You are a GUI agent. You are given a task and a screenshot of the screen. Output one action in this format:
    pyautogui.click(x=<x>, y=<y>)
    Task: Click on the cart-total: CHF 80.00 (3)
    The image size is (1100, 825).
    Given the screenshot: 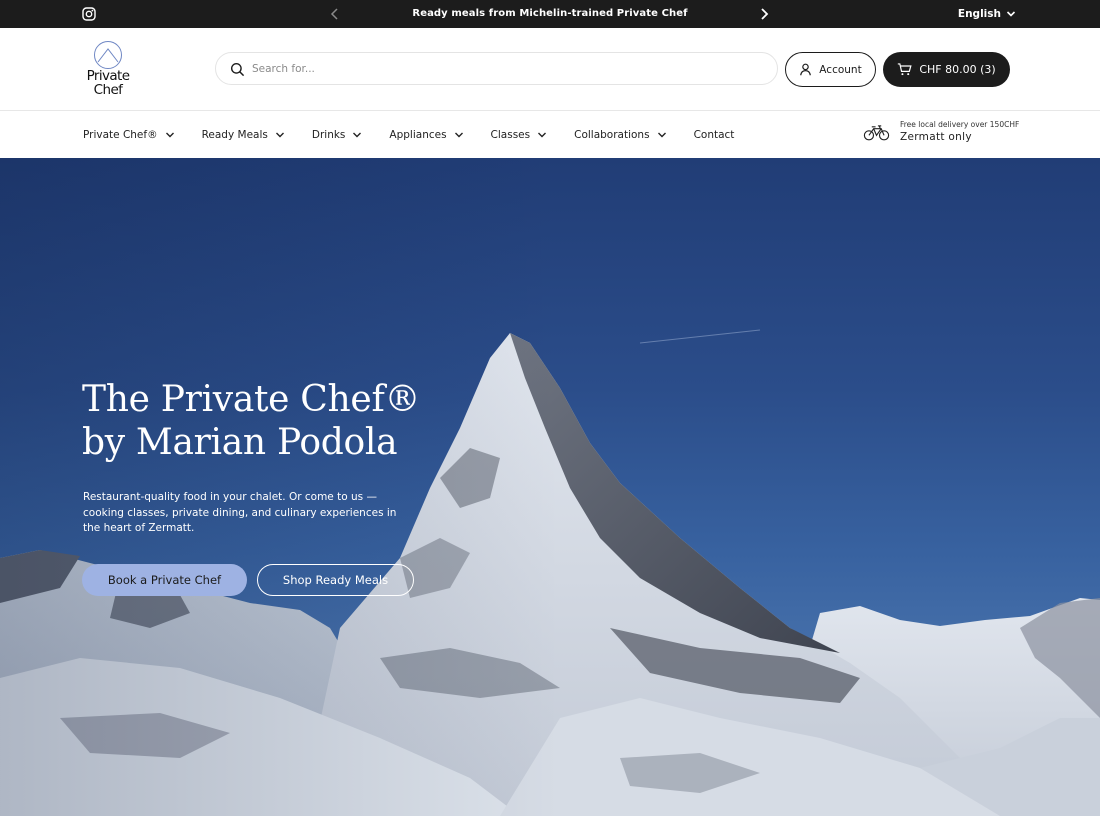 What is the action you would take?
    pyautogui.click(x=957, y=69)
    